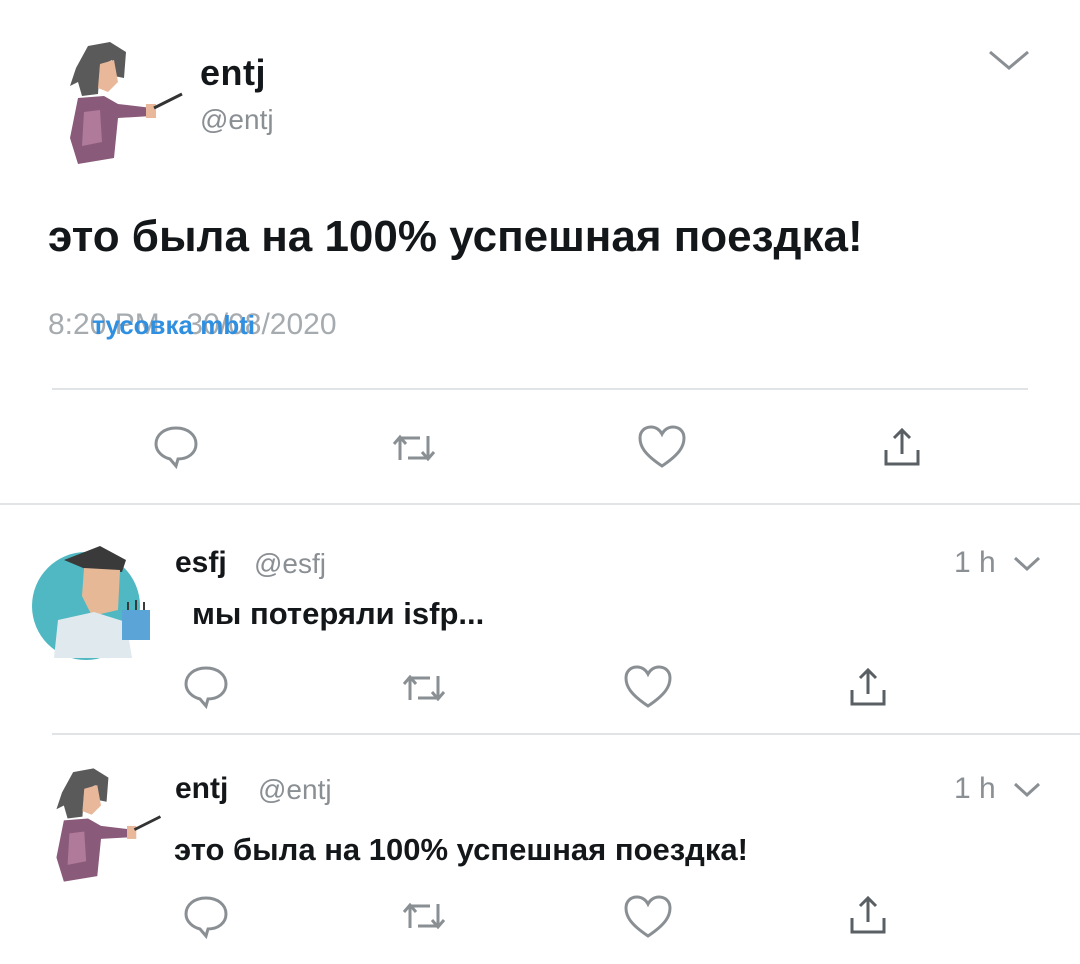 Image resolution: width=1080 pixels, height=964 pixels. I want to click on section-divider, so click(540, 504).